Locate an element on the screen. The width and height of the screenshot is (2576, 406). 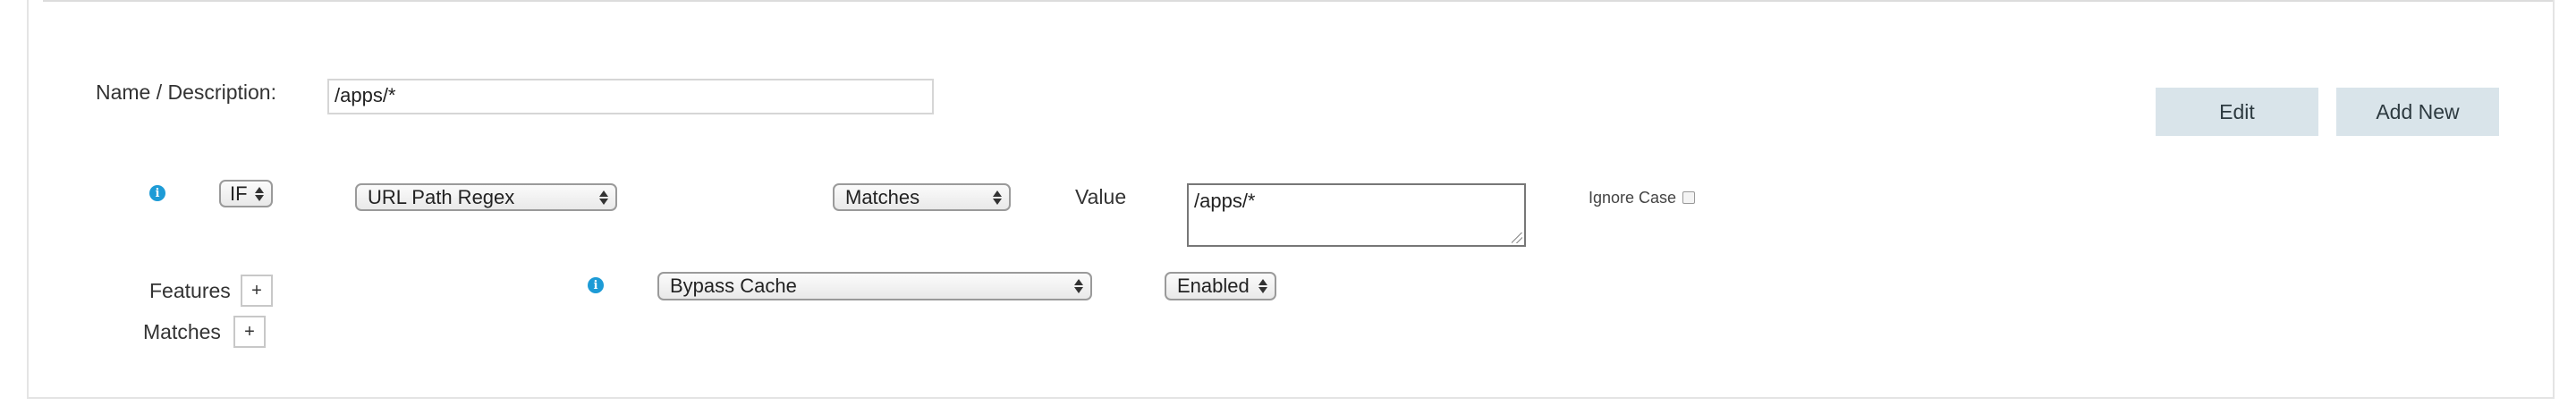
name-description-label: Name / Description: is located at coordinates (186, 92).